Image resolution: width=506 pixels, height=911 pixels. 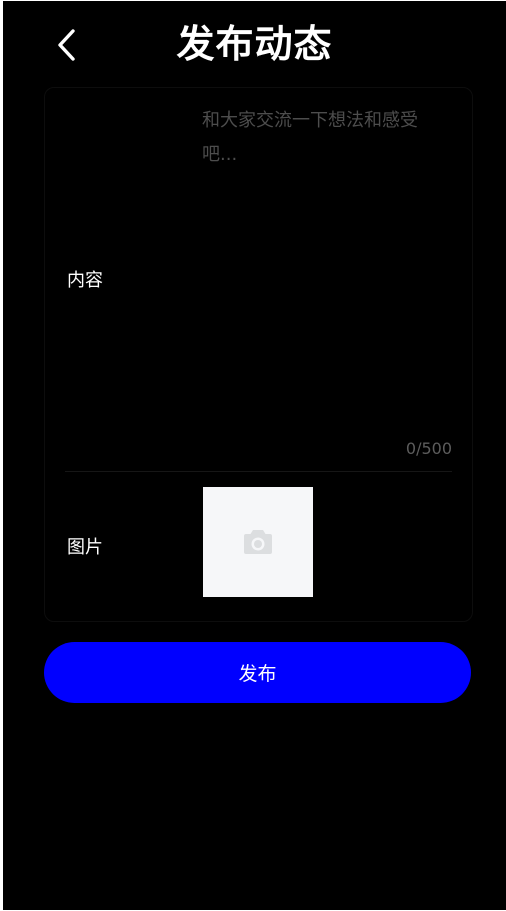 I want to click on image-label: 图片, so click(x=85, y=547).